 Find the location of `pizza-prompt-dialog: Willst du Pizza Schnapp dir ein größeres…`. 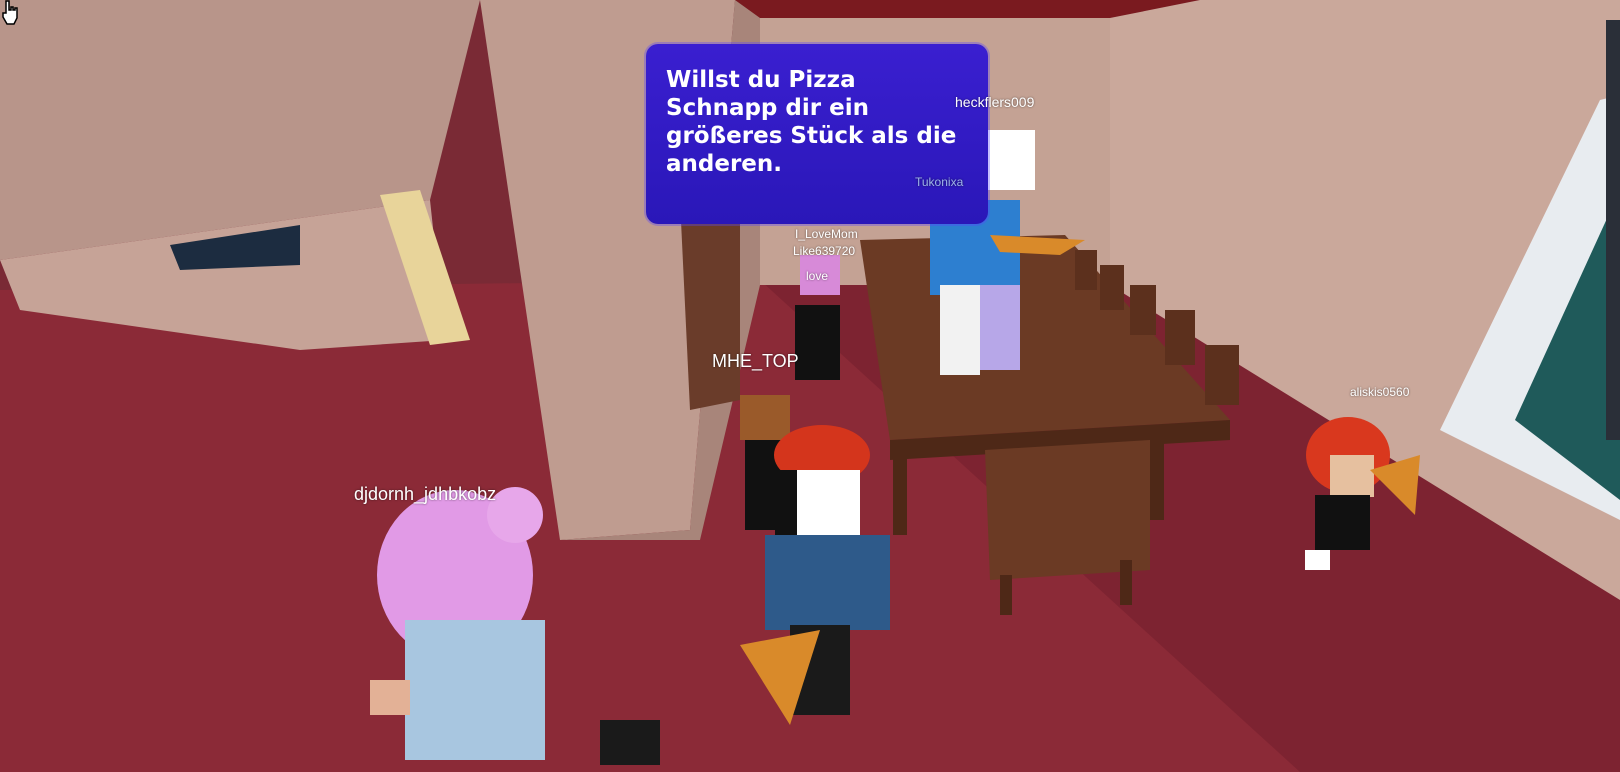

pizza-prompt-dialog: Willst du Pizza Schnapp dir ein größeres… is located at coordinates (817, 134).